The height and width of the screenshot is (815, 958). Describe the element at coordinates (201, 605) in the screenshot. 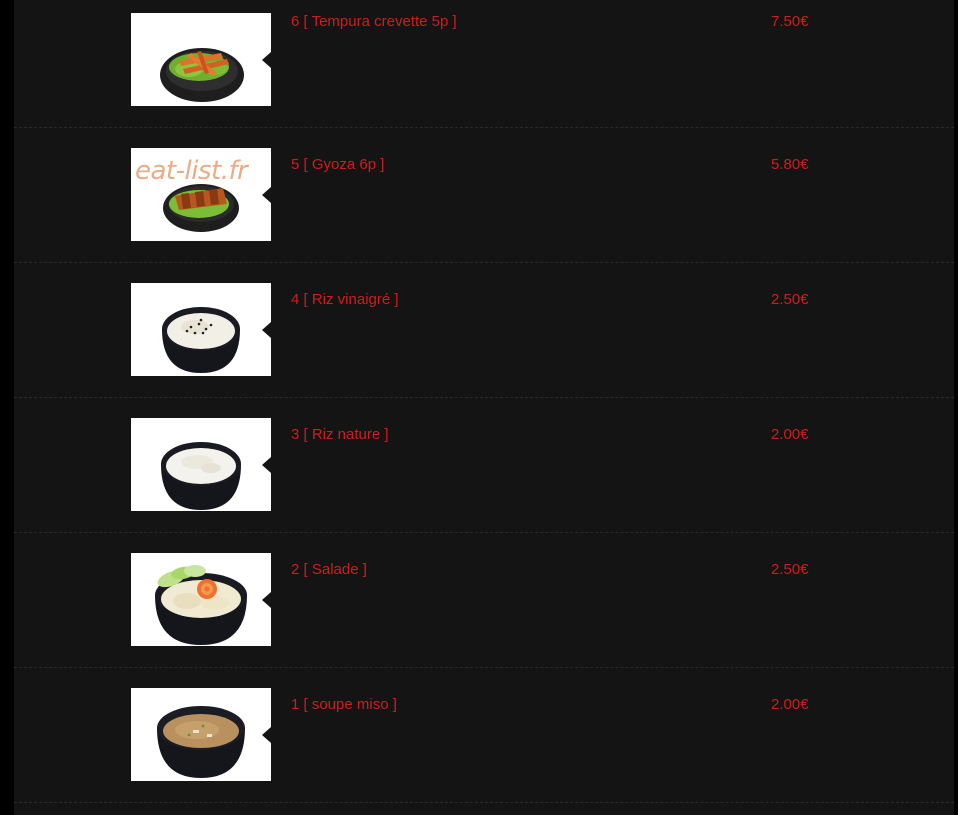

I see `salad-bowl-icon` at that location.